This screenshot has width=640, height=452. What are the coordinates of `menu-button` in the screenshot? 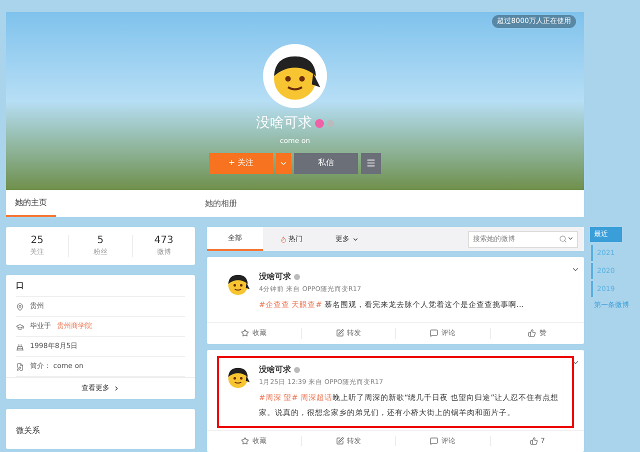 It's located at (371, 163).